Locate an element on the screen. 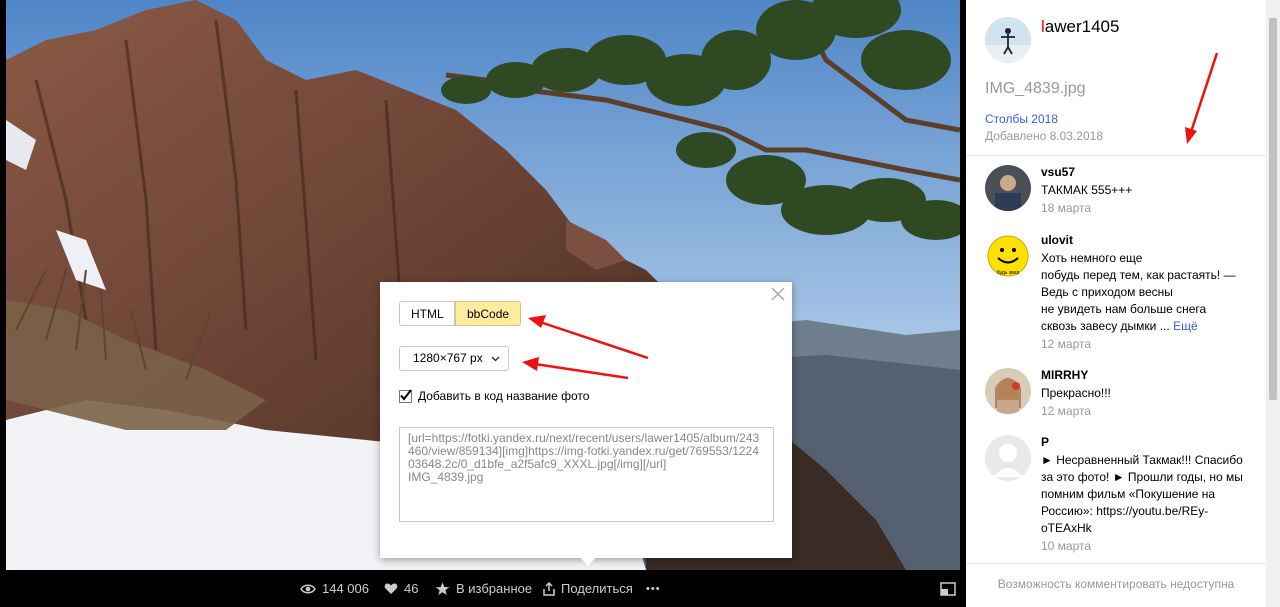  comment-line: Ведь с приходом весны is located at coordinates (1107, 292).